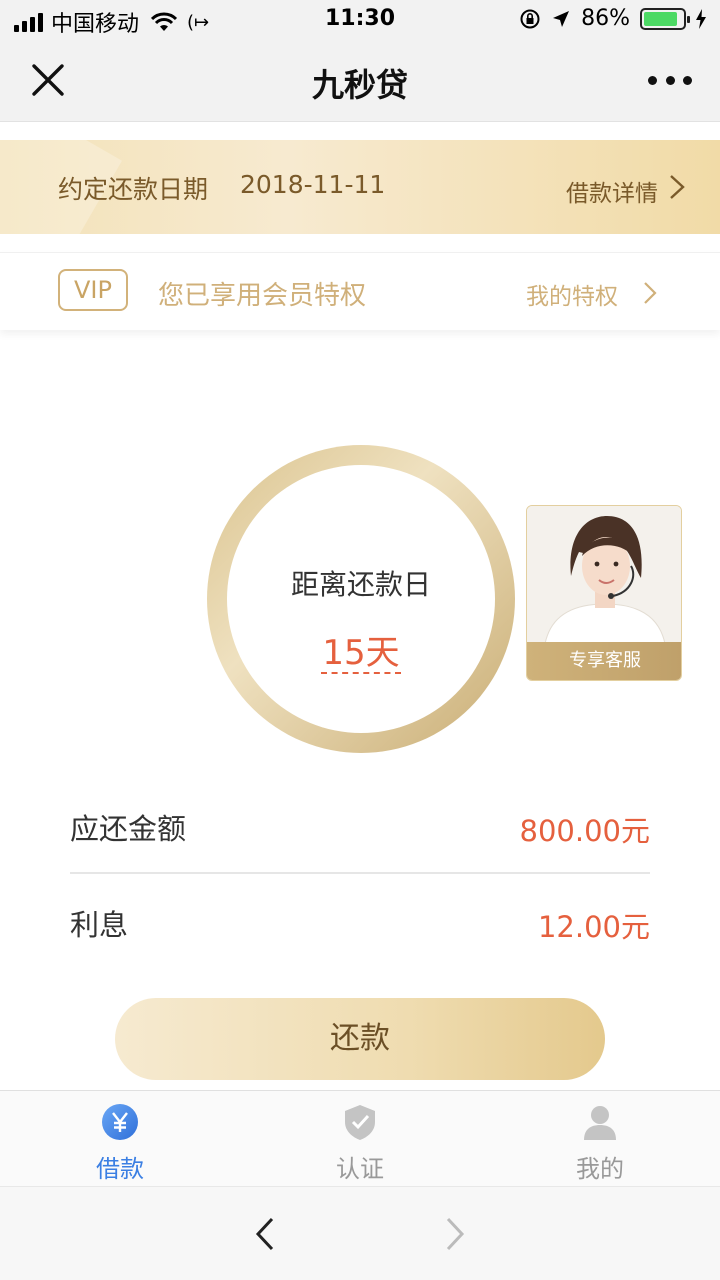 Image resolution: width=720 pixels, height=1280 pixels. Describe the element at coordinates (670, 80) in the screenshot. I see `more-icon` at that location.